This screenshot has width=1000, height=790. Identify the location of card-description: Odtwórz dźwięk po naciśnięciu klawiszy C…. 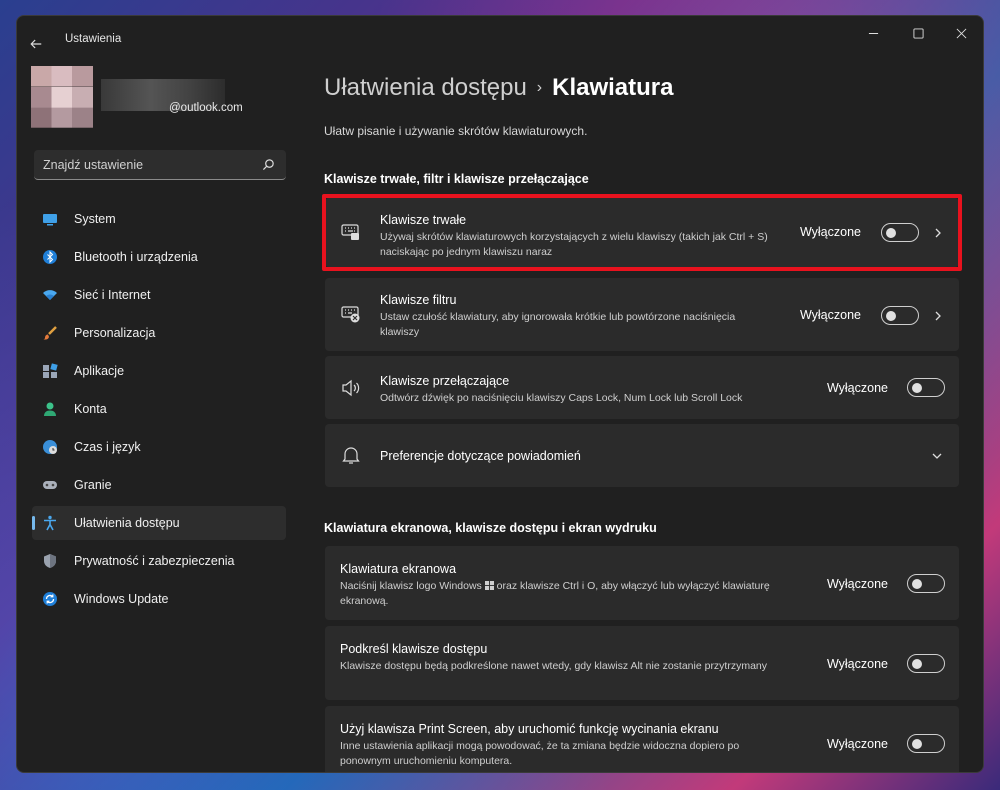
(561, 398).